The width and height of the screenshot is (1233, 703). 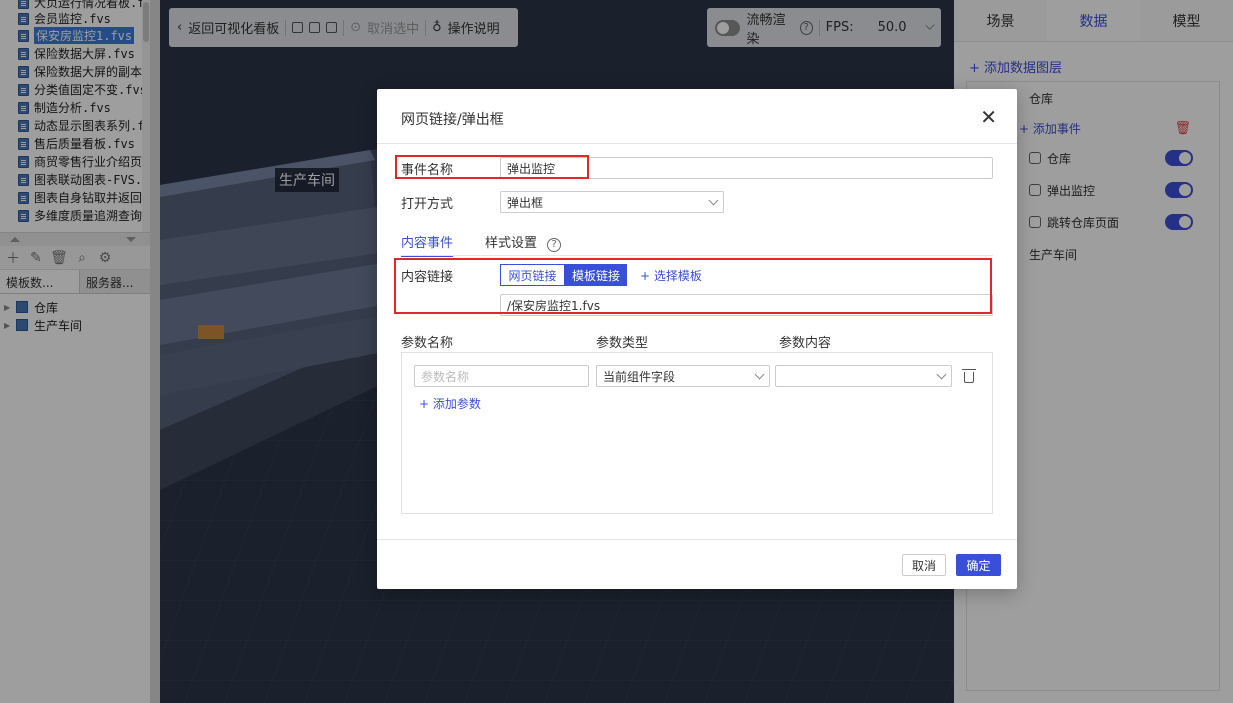 What do you see at coordinates (452, 120) in the screenshot?
I see `dialog-title: 网页链接/弹出框` at bounding box center [452, 120].